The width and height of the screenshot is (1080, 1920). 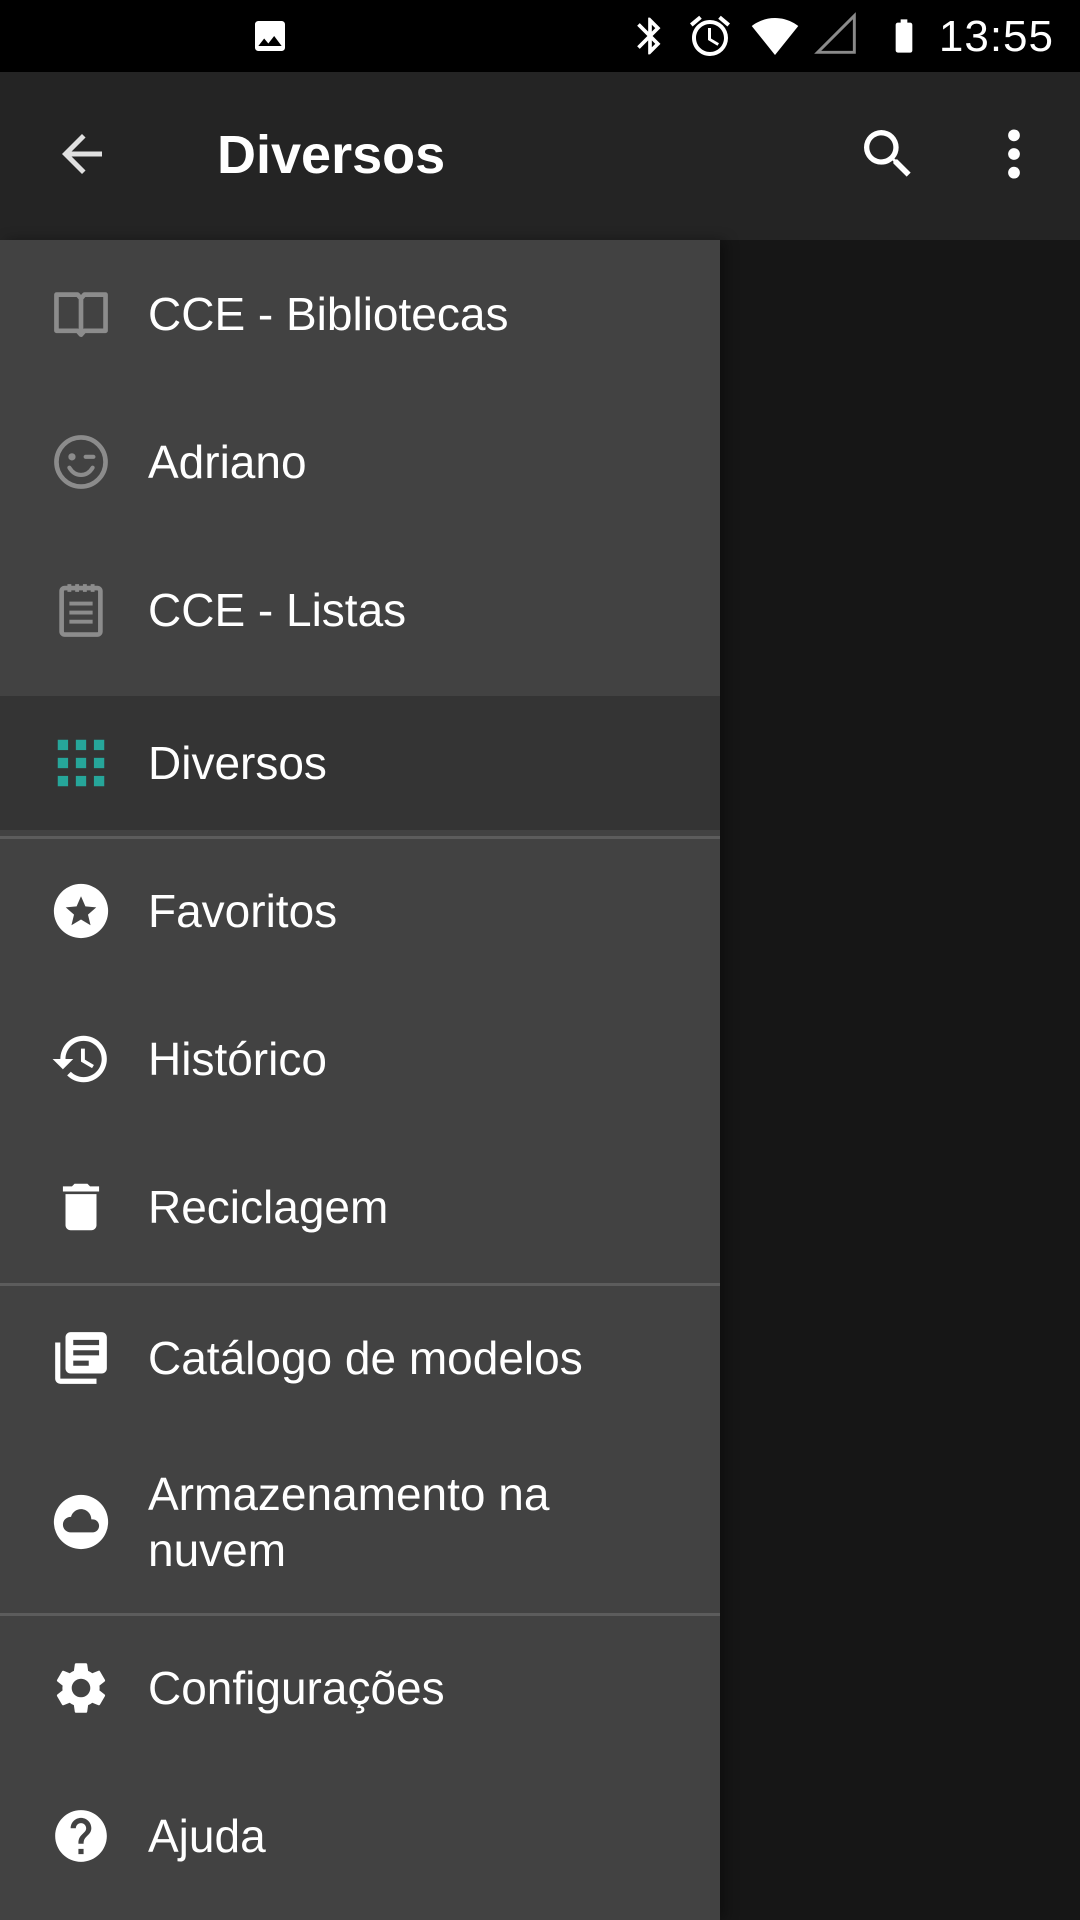 What do you see at coordinates (775, 36) in the screenshot?
I see `wifi-icon` at bounding box center [775, 36].